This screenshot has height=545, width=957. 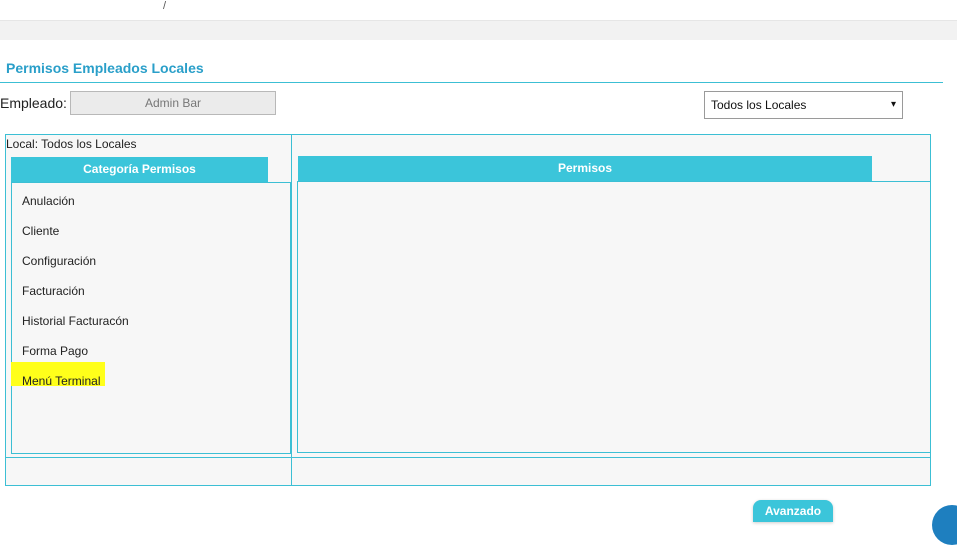 I want to click on page-title: Permisos Empleados Locales, so click(x=105, y=68).